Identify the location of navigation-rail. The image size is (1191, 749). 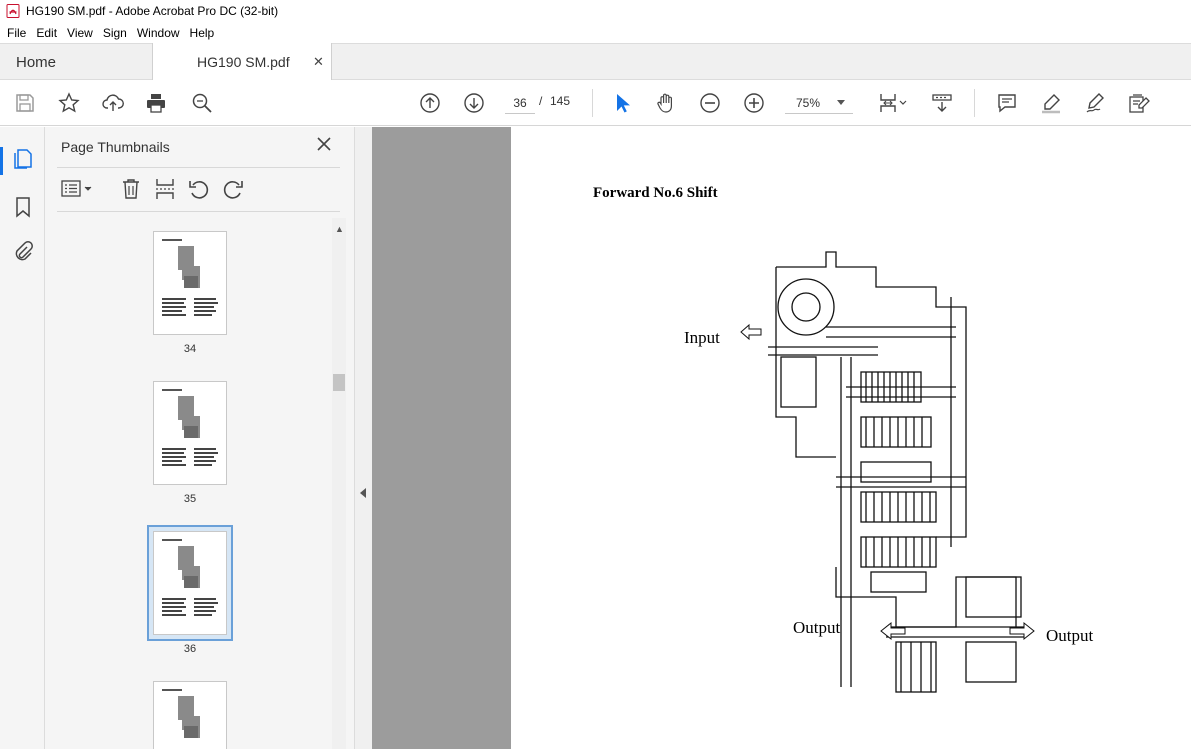
(22, 438).